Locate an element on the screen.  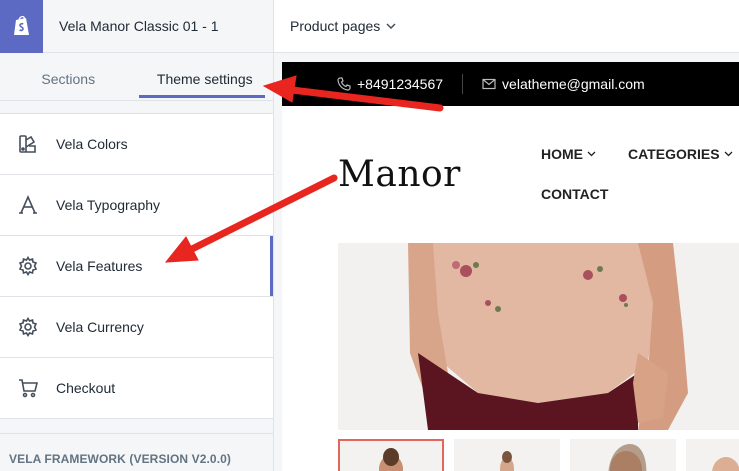
menu-item-label: Checkout is located at coordinates (86, 388).